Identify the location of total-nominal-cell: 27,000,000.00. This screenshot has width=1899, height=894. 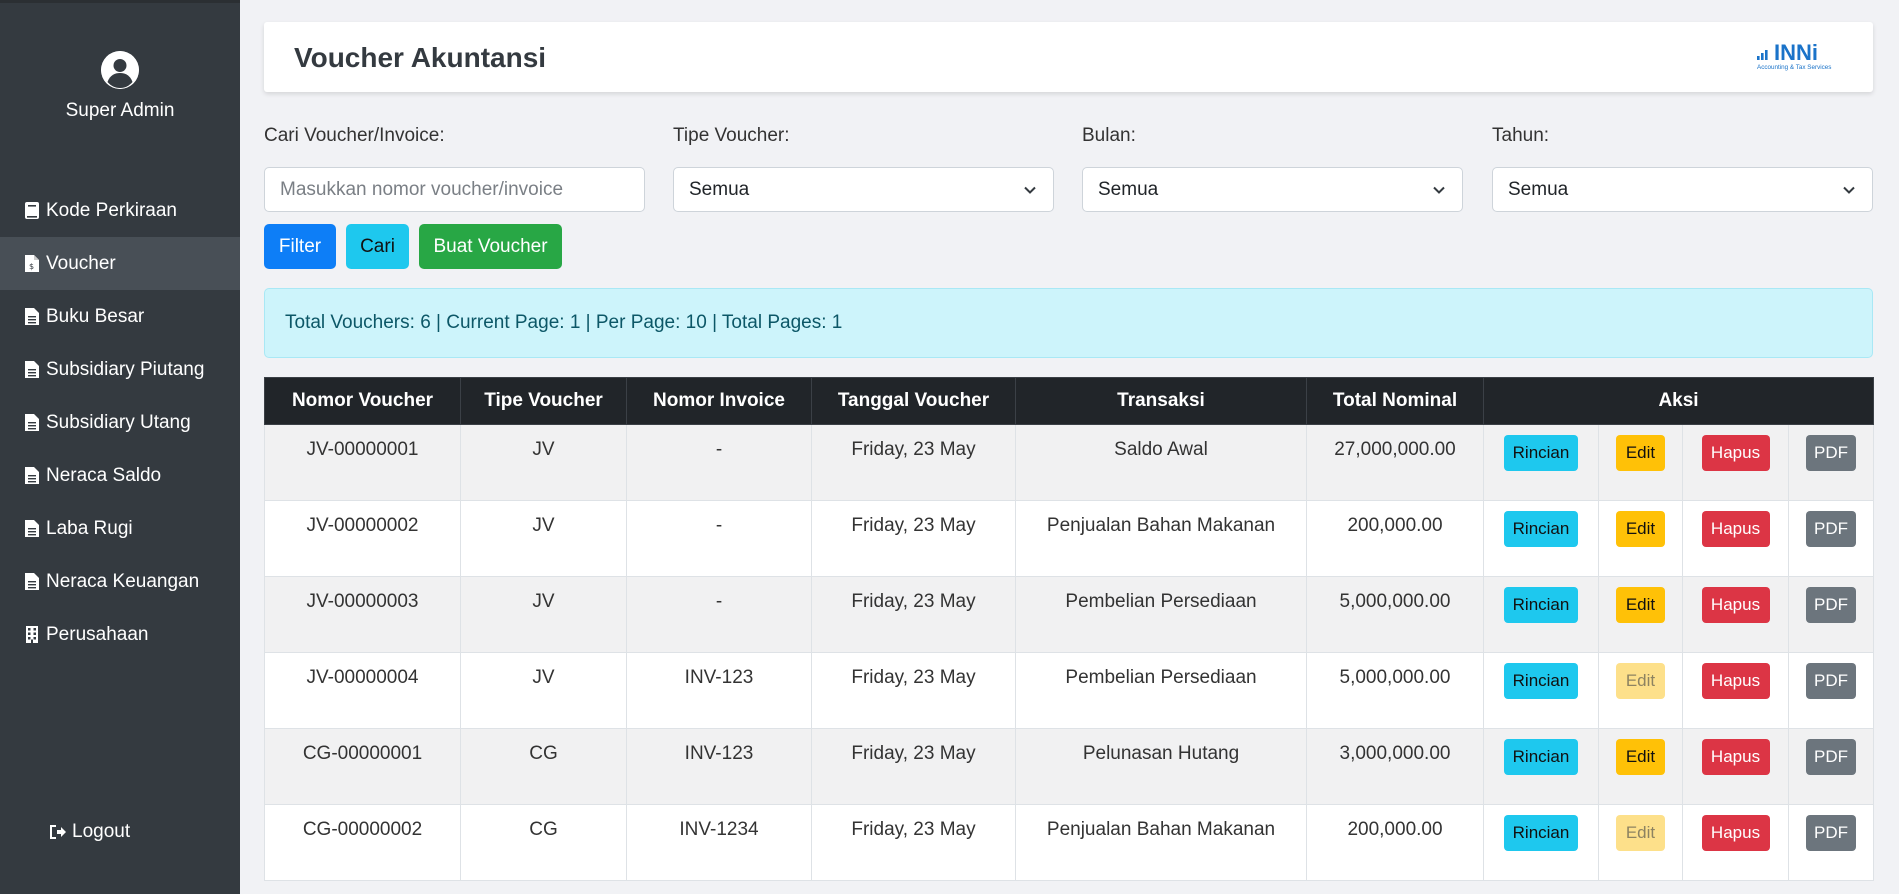
(1395, 462).